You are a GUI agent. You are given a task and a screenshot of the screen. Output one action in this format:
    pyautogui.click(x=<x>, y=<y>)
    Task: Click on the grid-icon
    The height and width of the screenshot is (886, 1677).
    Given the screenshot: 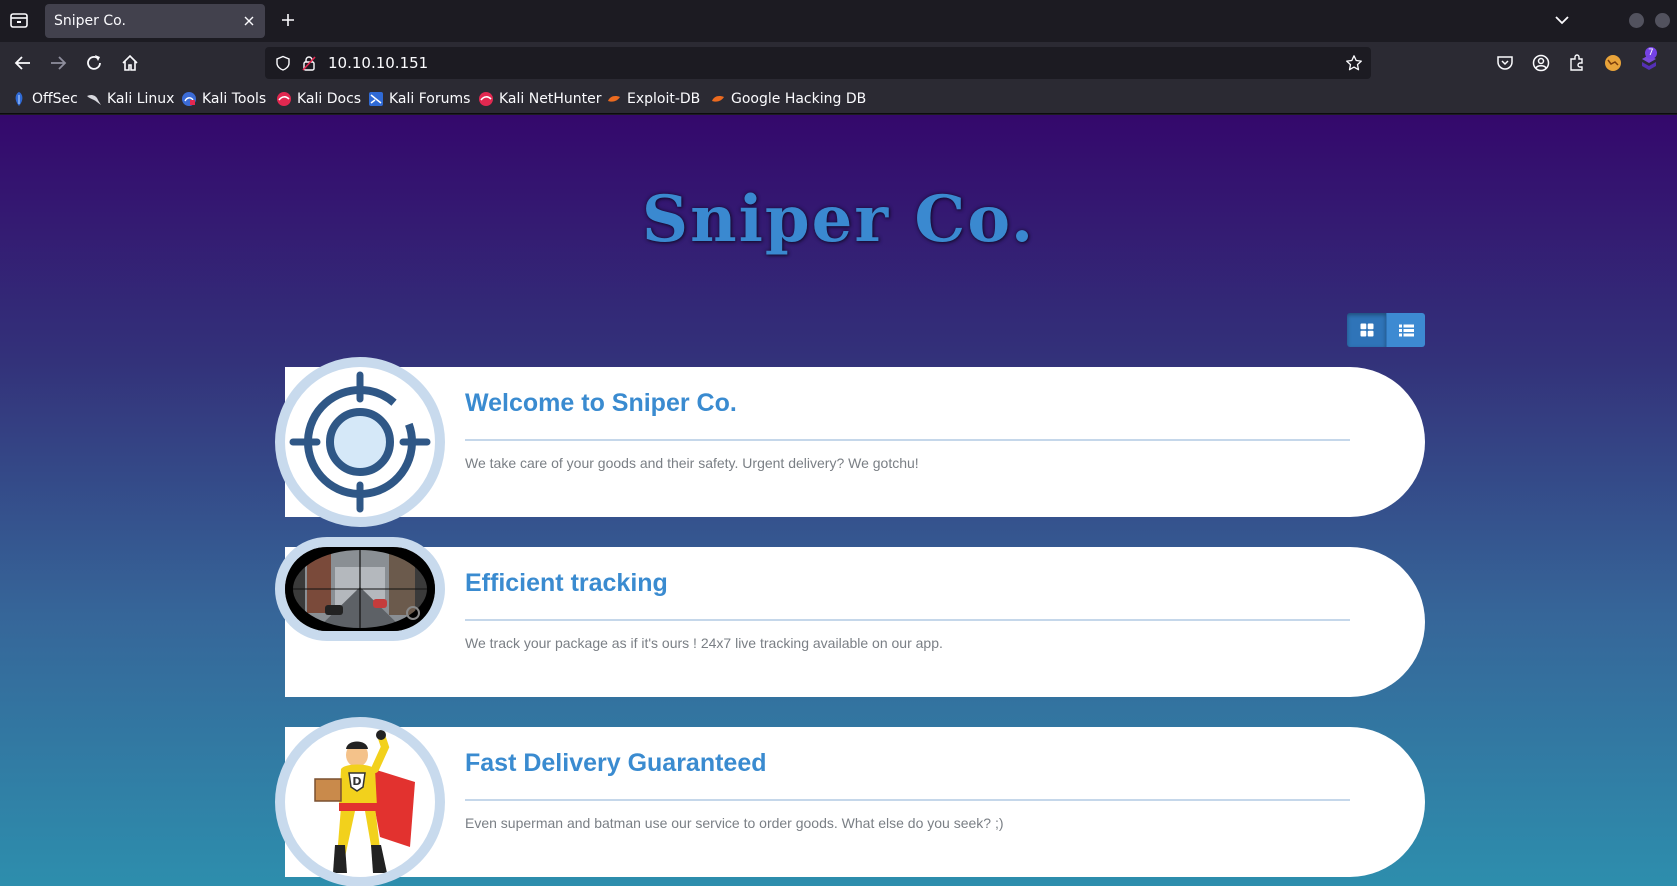 What is the action you would take?
    pyautogui.click(x=1366, y=330)
    